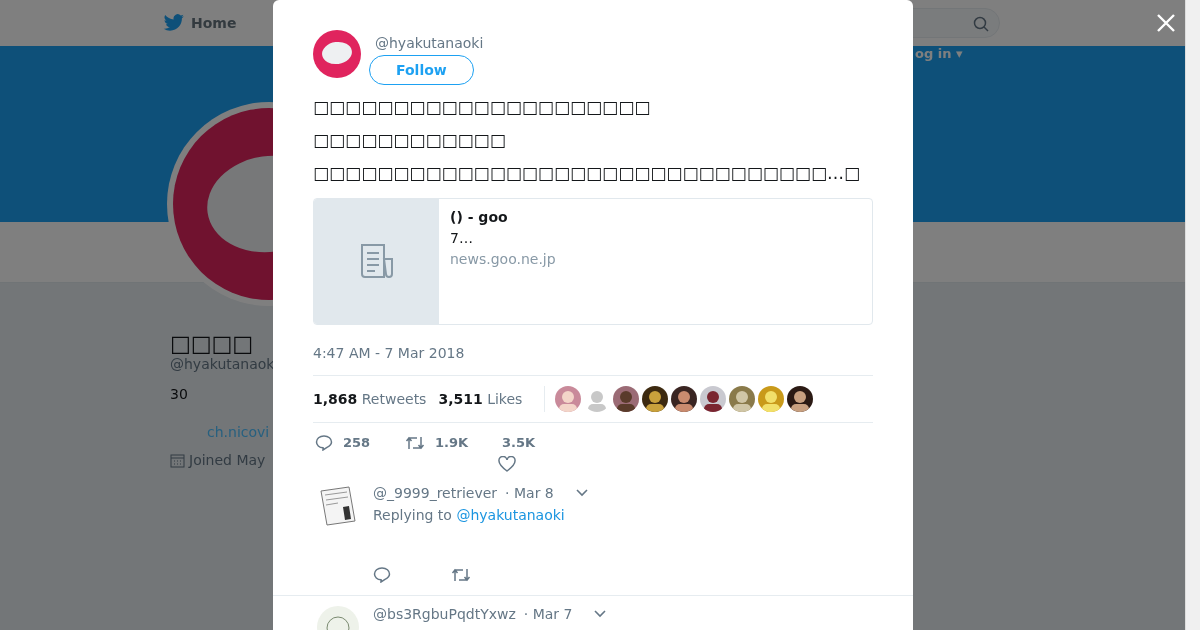 This screenshot has width=1200, height=630. What do you see at coordinates (409, 140) in the screenshot?
I see `tweet-text-line: □□□□□□□□□□□□` at bounding box center [409, 140].